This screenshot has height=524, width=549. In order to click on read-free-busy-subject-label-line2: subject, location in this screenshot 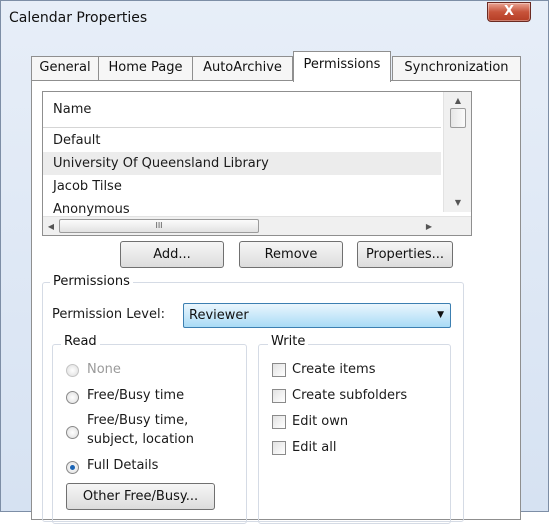, I will do `click(140, 439)`.